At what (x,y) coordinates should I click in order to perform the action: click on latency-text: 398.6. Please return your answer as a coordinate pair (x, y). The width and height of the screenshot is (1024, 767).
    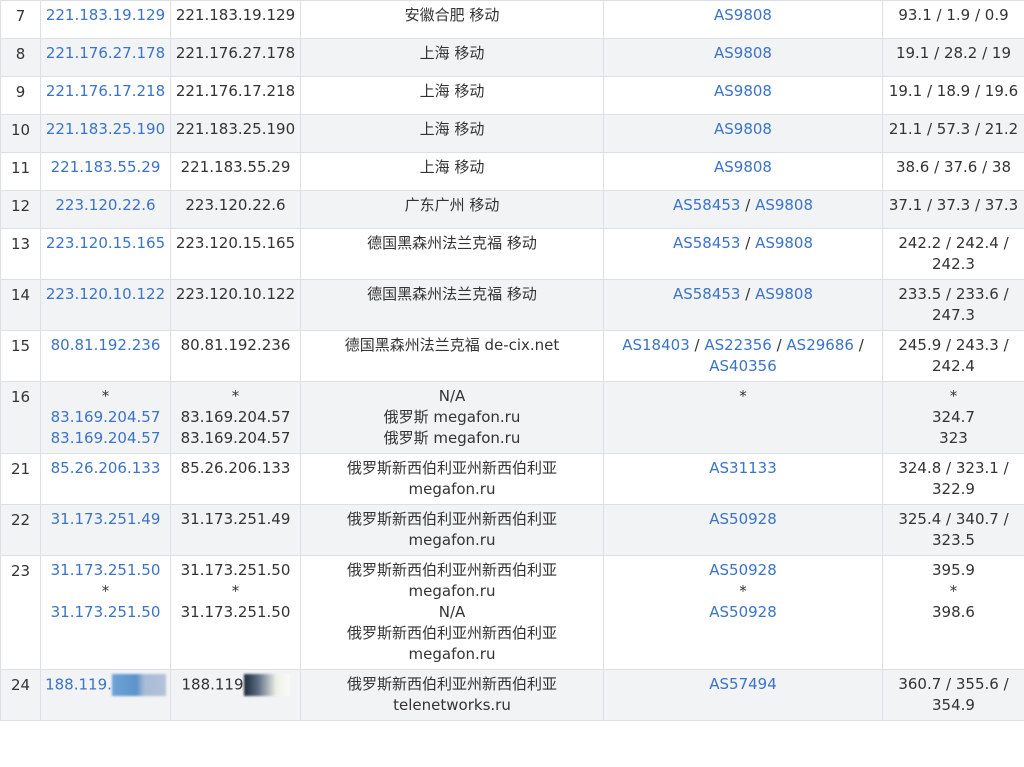
    Looking at the image, I should click on (953, 612).